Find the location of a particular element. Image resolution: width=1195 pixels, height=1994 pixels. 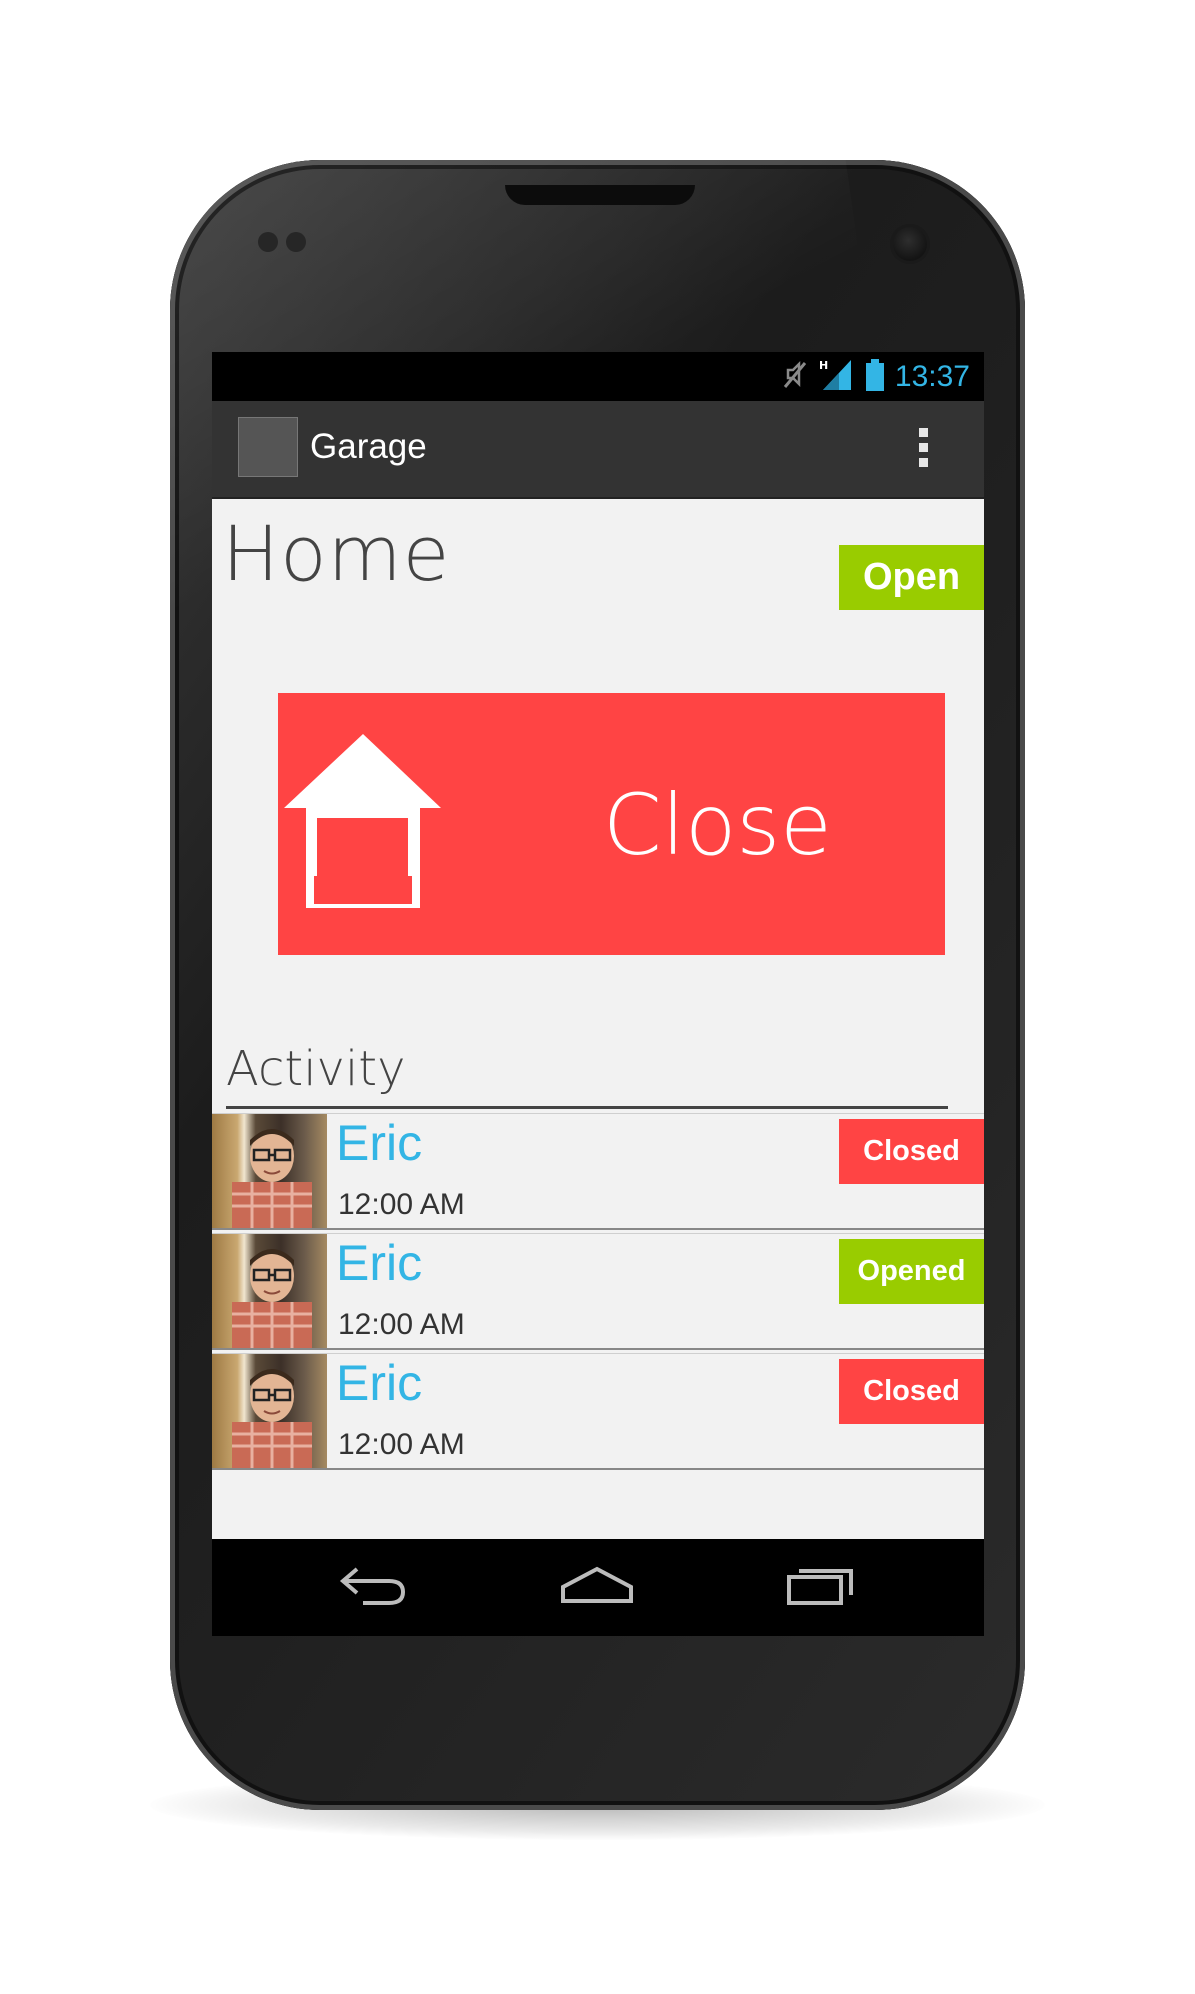

close-door-button: Close is located at coordinates (611, 824).